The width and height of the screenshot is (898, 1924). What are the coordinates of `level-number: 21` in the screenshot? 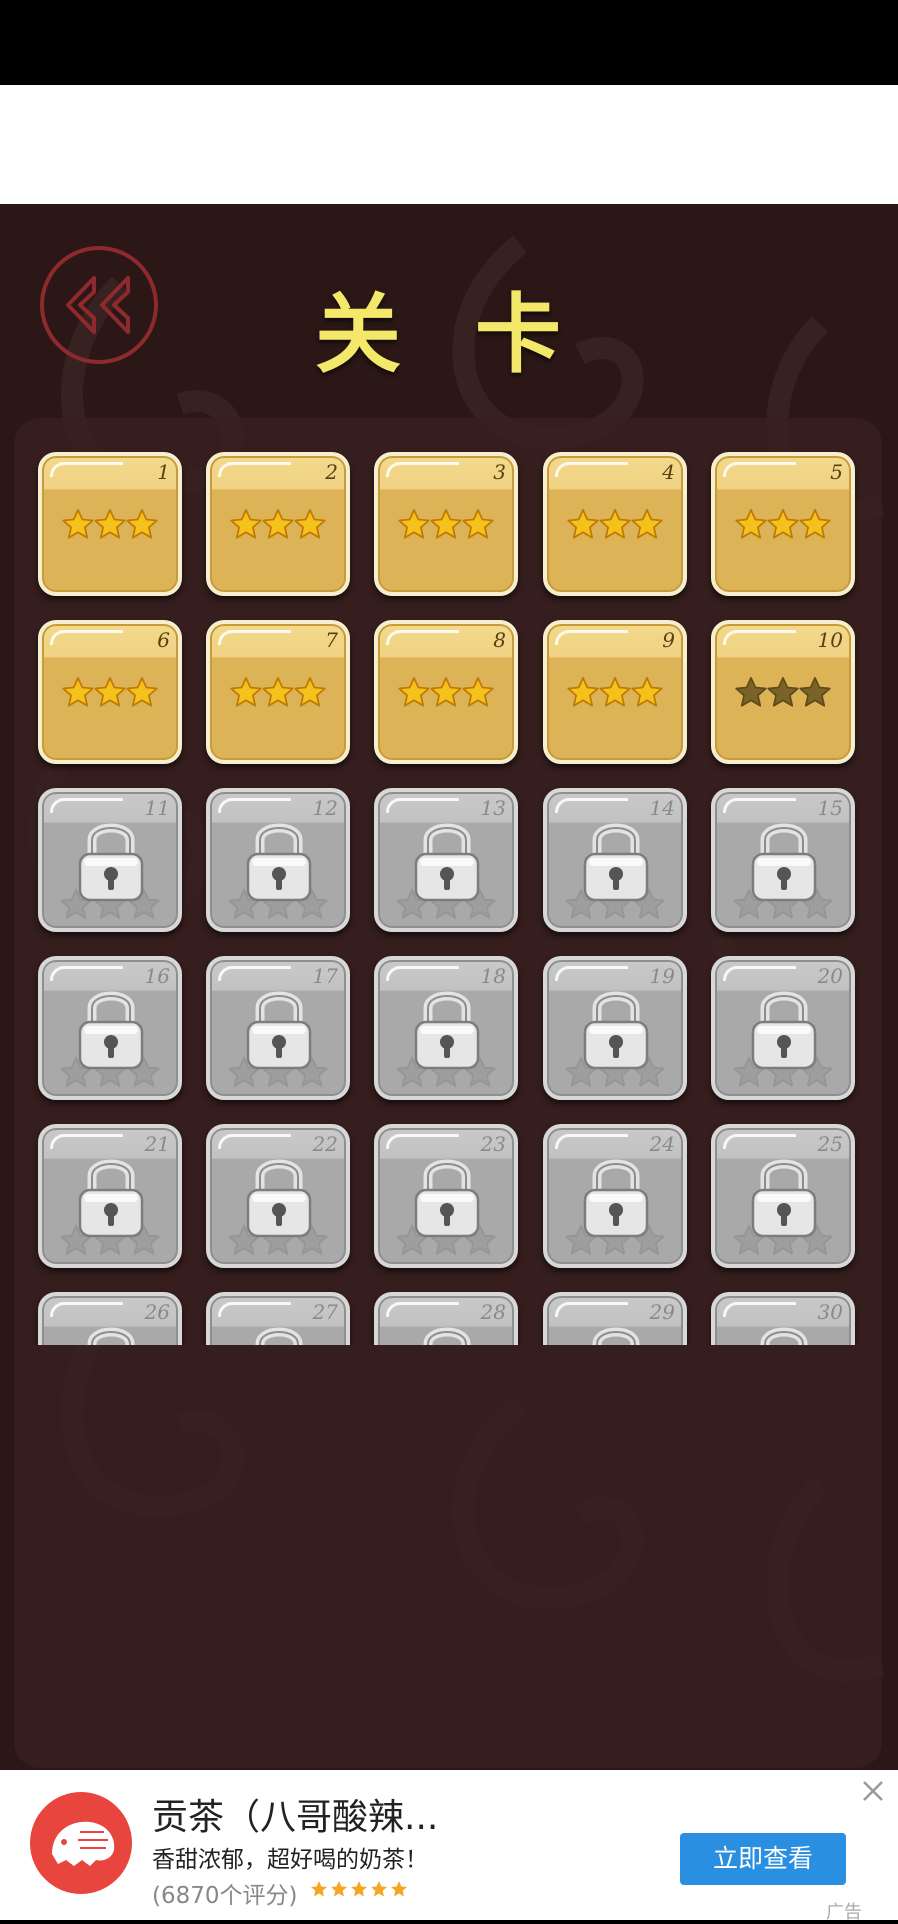 It's located at (157, 1144).